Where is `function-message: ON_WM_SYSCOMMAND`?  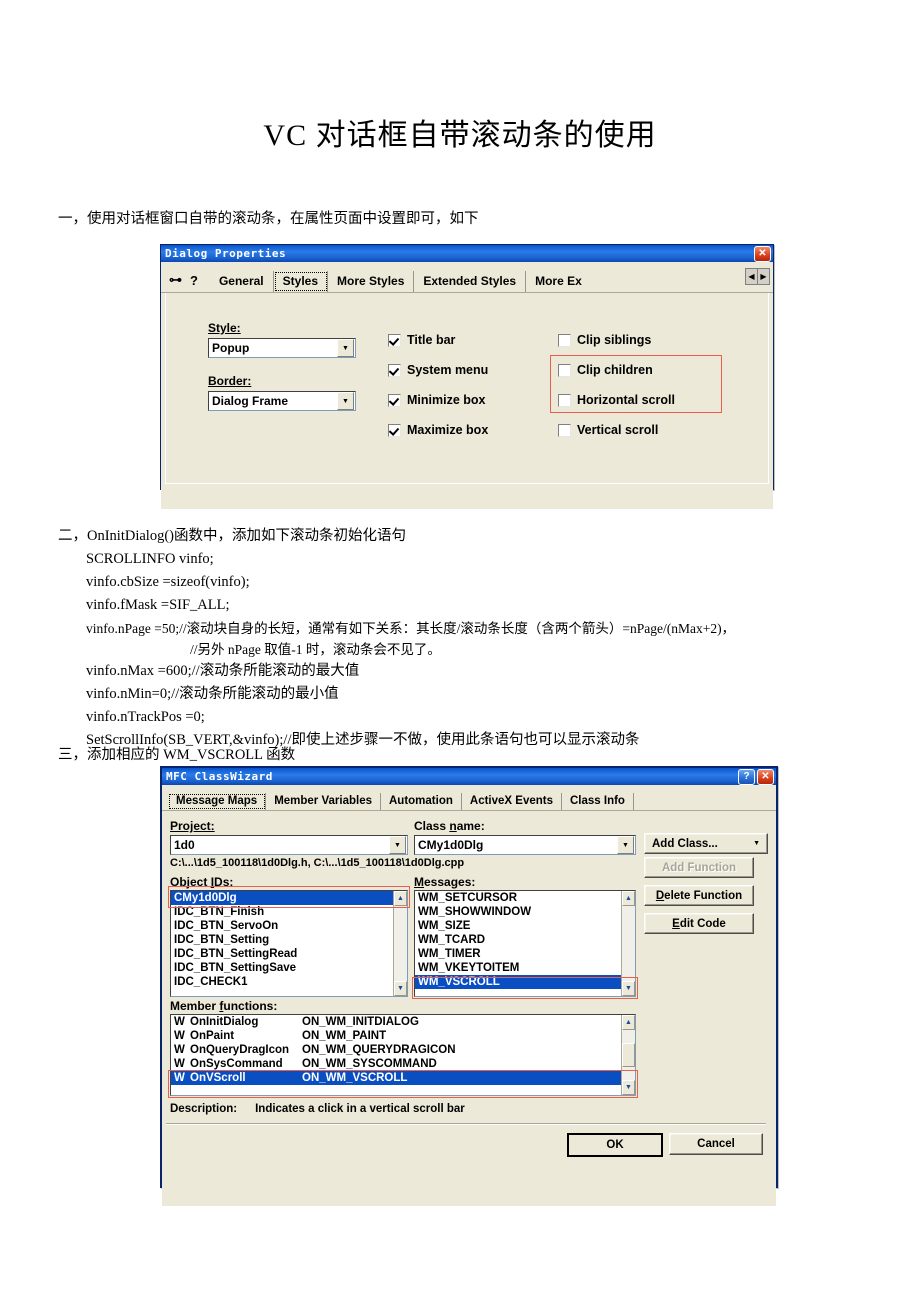 function-message: ON_WM_SYSCOMMAND is located at coordinates (369, 1064).